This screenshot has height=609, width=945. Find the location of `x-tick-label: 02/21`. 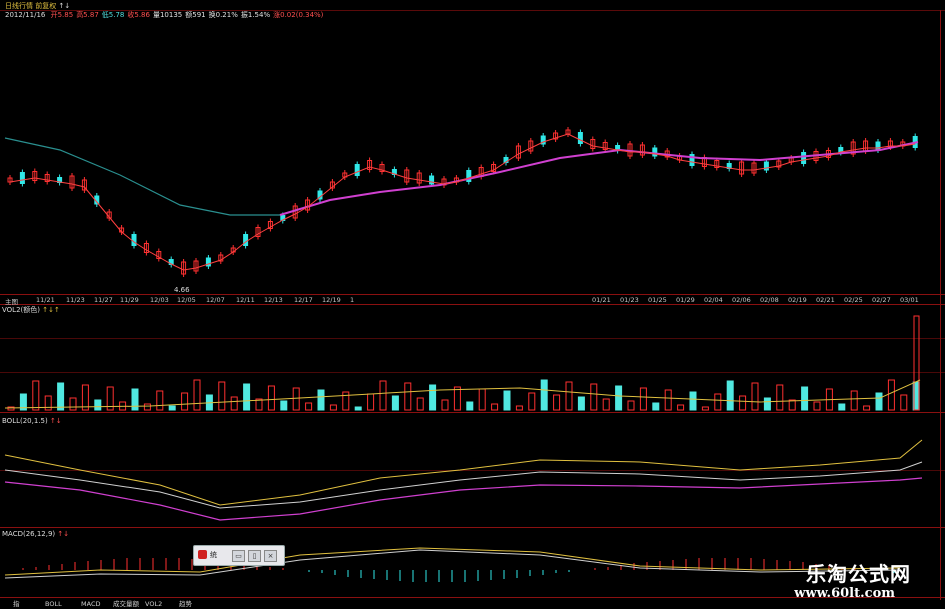

x-tick-label: 02/21 is located at coordinates (825, 300).